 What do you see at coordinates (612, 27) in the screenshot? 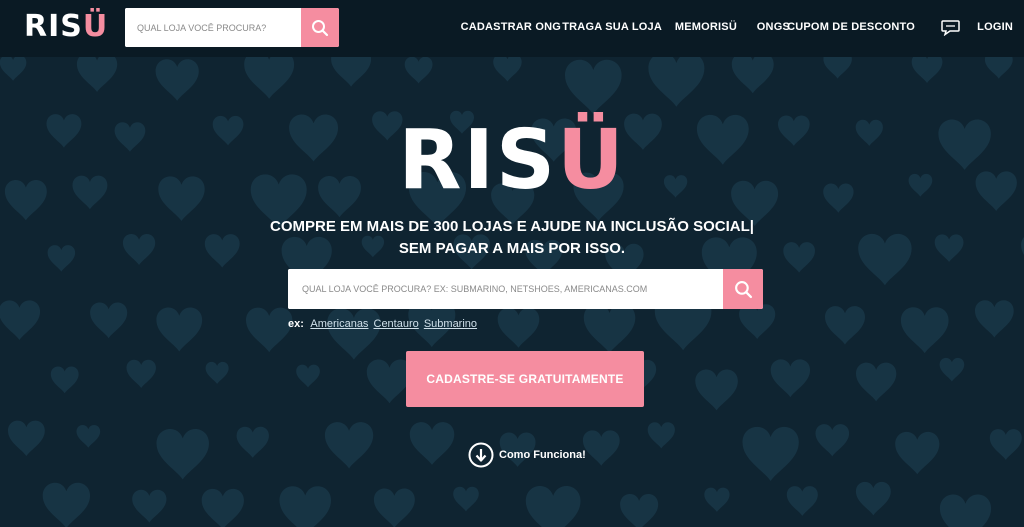
I see `nav-traga-sua-loja: TRAGA SUA LOJA` at bounding box center [612, 27].